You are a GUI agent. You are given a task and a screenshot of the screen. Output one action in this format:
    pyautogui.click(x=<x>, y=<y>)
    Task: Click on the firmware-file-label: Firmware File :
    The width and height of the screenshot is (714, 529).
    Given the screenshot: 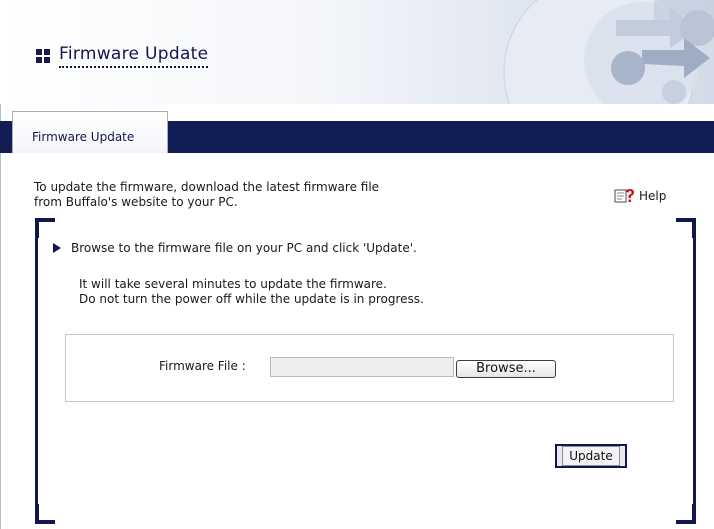 What is the action you would take?
    pyautogui.click(x=202, y=366)
    